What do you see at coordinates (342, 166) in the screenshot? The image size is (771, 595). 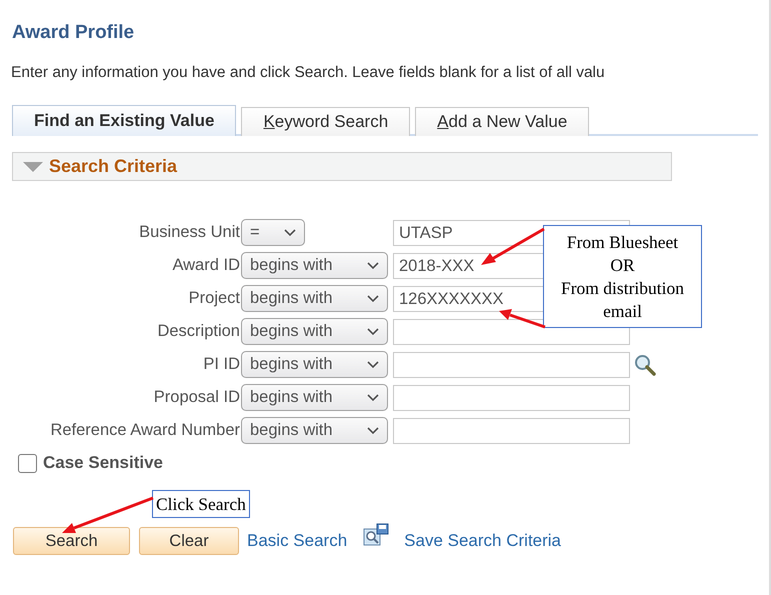 I see `section-header: Search Criteria` at bounding box center [342, 166].